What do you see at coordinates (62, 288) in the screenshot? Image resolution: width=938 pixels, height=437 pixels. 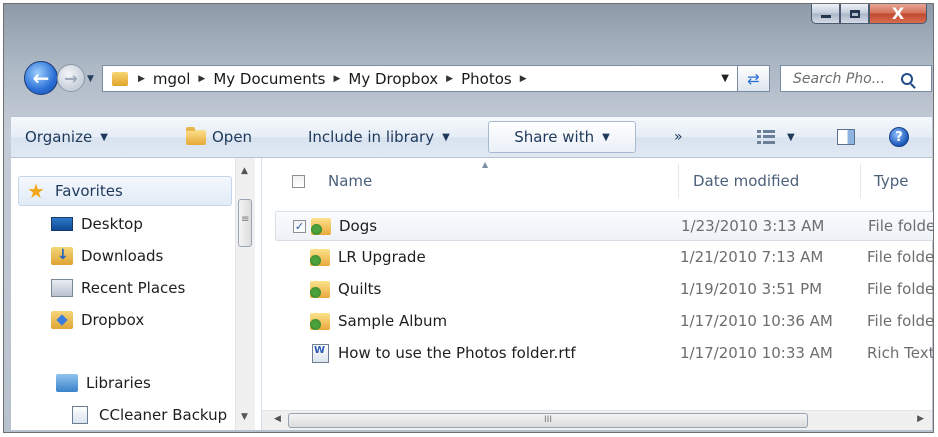 I see `recent-places-icon` at bounding box center [62, 288].